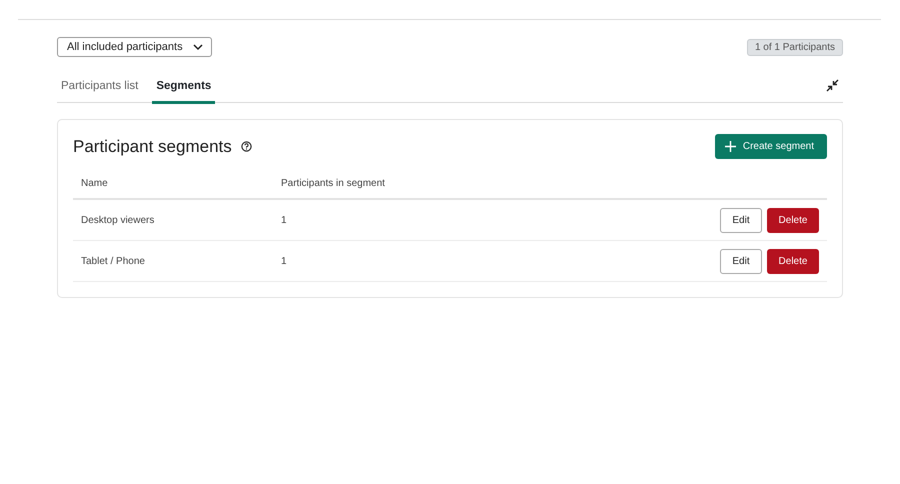 The image size is (900, 484). I want to click on participant-count-badge: 1 of 1 Participants, so click(794, 47).